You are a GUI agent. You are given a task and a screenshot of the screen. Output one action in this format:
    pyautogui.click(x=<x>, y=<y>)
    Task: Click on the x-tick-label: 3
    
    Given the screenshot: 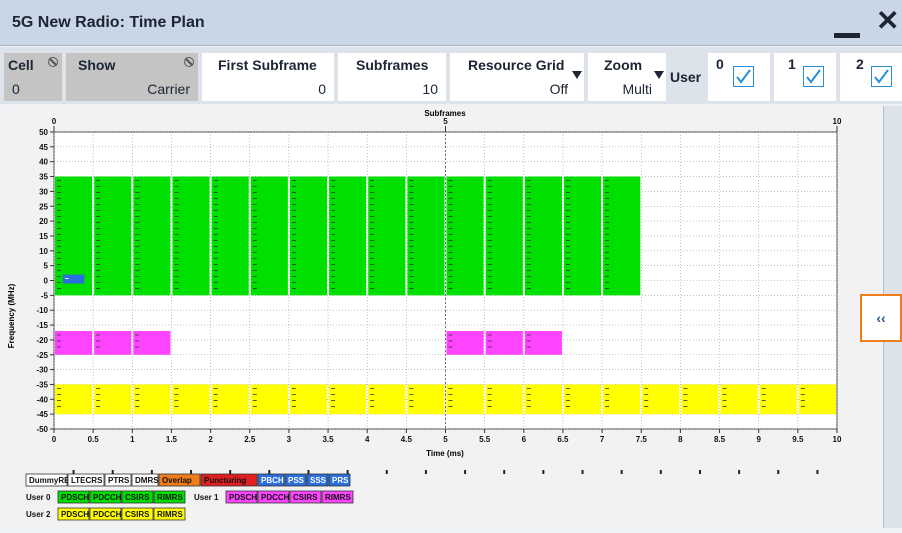 What is the action you would take?
    pyautogui.click(x=289, y=439)
    